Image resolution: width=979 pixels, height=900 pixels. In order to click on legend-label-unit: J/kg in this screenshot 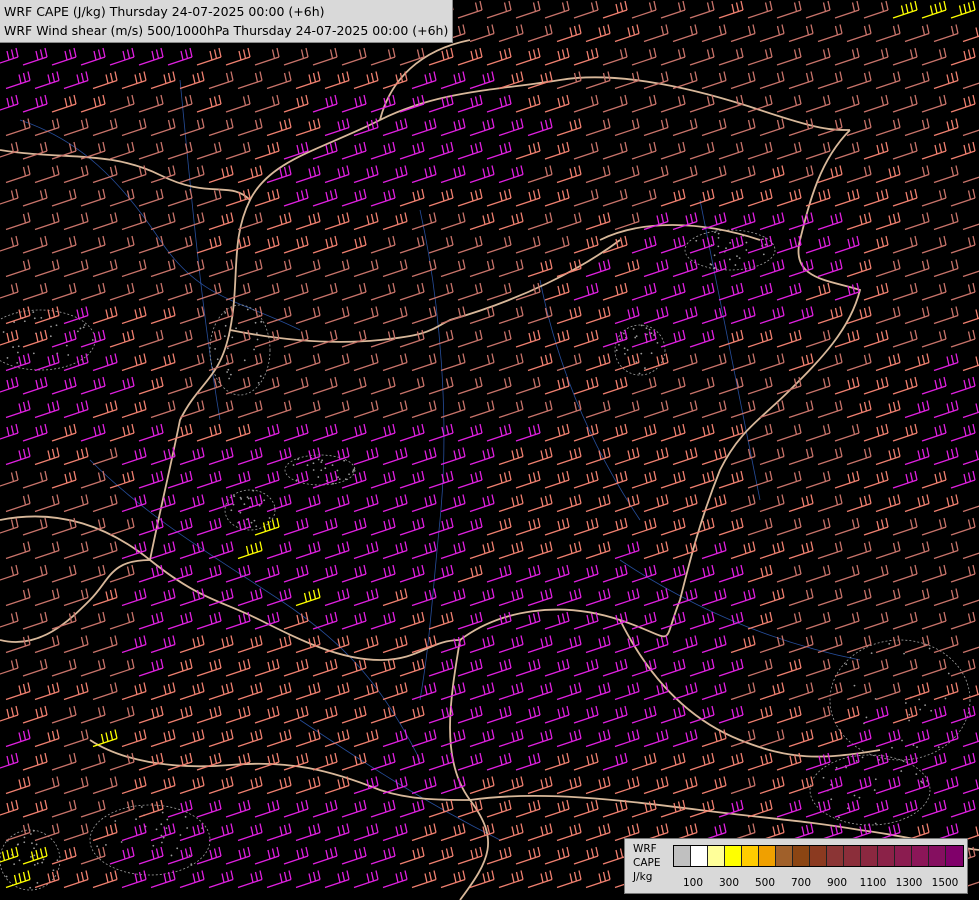, I will do `click(643, 877)`.